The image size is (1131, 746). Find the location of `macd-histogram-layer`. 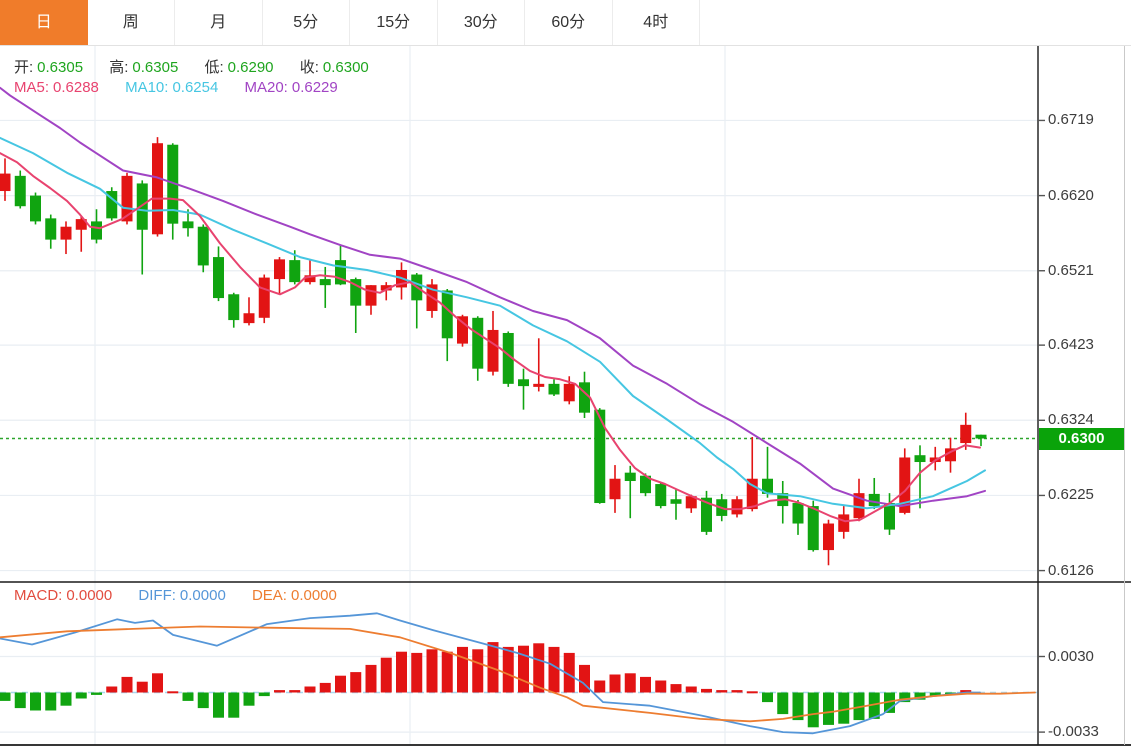

macd-histogram-layer is located at coordinates (486, 685).